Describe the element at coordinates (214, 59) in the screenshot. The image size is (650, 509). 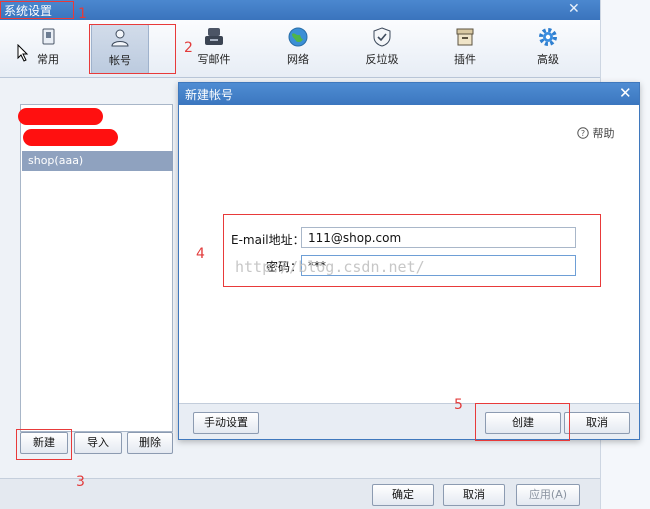
I see `tab-label: 写邮件` at that location.